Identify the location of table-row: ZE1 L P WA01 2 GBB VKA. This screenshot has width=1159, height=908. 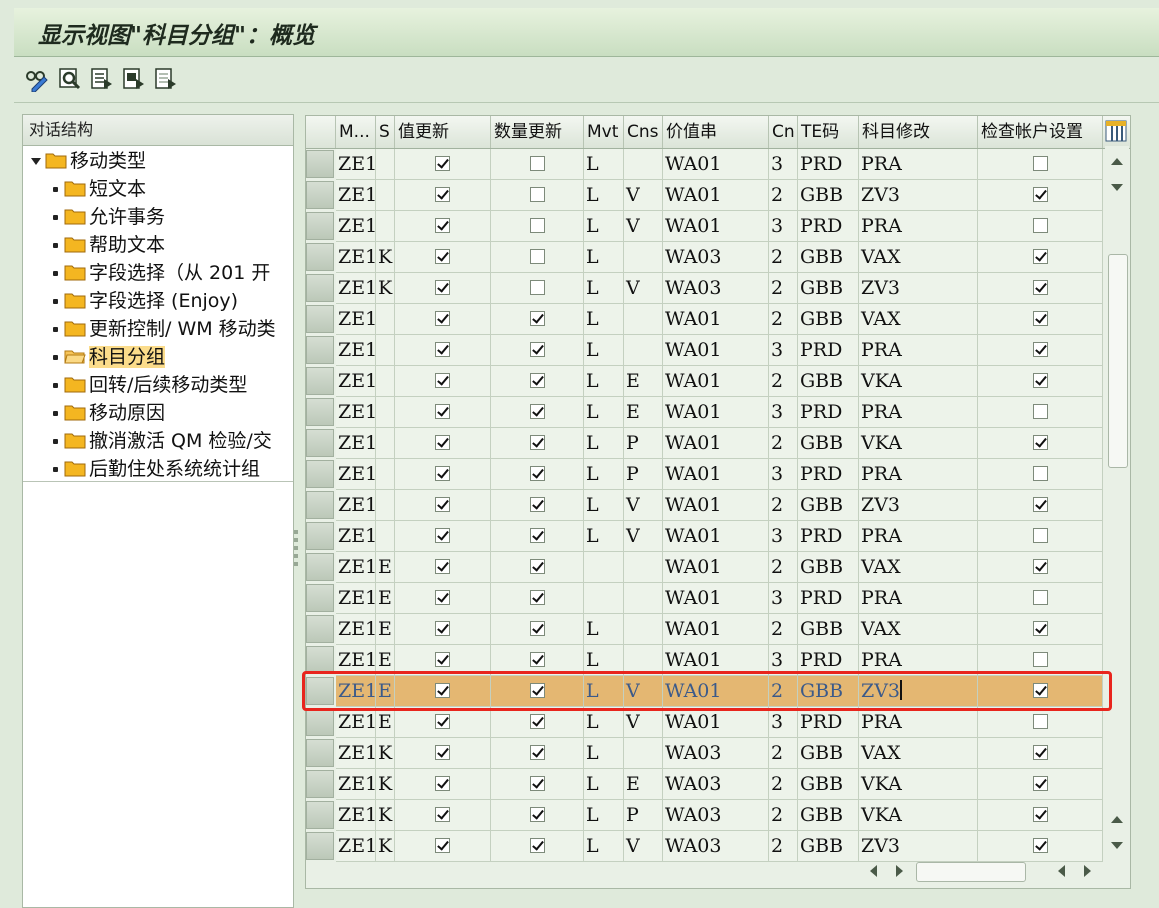
(706, 443).